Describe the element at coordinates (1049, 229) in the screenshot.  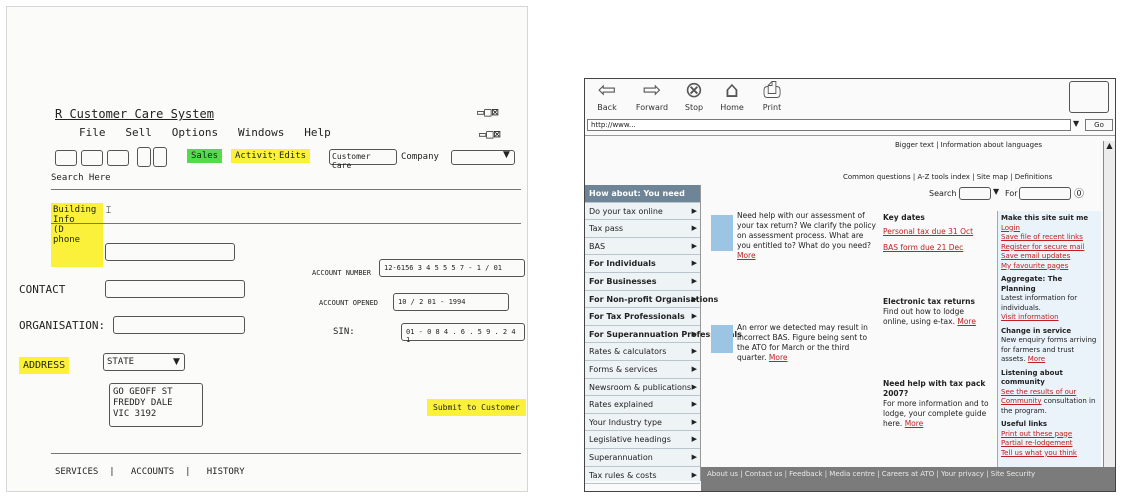
I see `side-link: Login` at that location.